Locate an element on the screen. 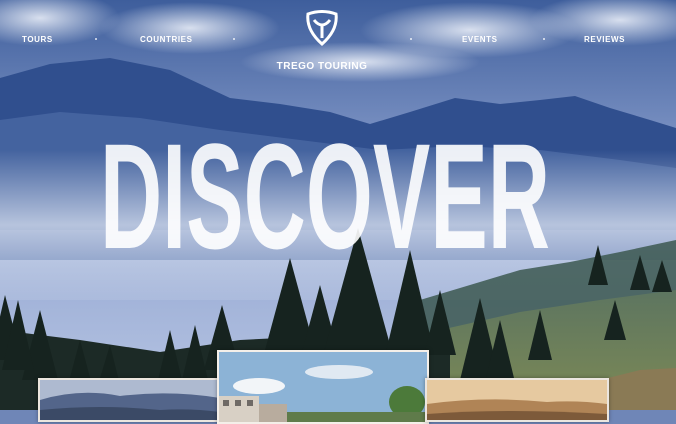 The image size is (676, 424). nav-link-countries: COUNTRIES is located at coordinates (166, 40).